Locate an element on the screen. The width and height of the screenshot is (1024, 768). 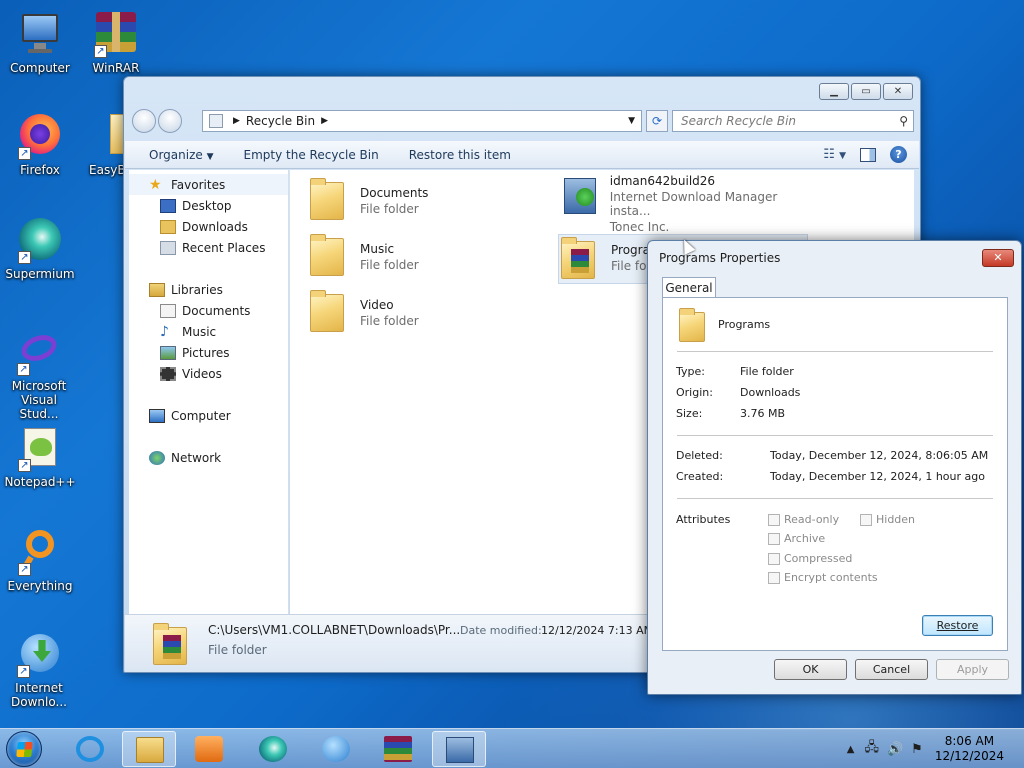
everything-icon: ↗ is located at coordinates (40, 552).